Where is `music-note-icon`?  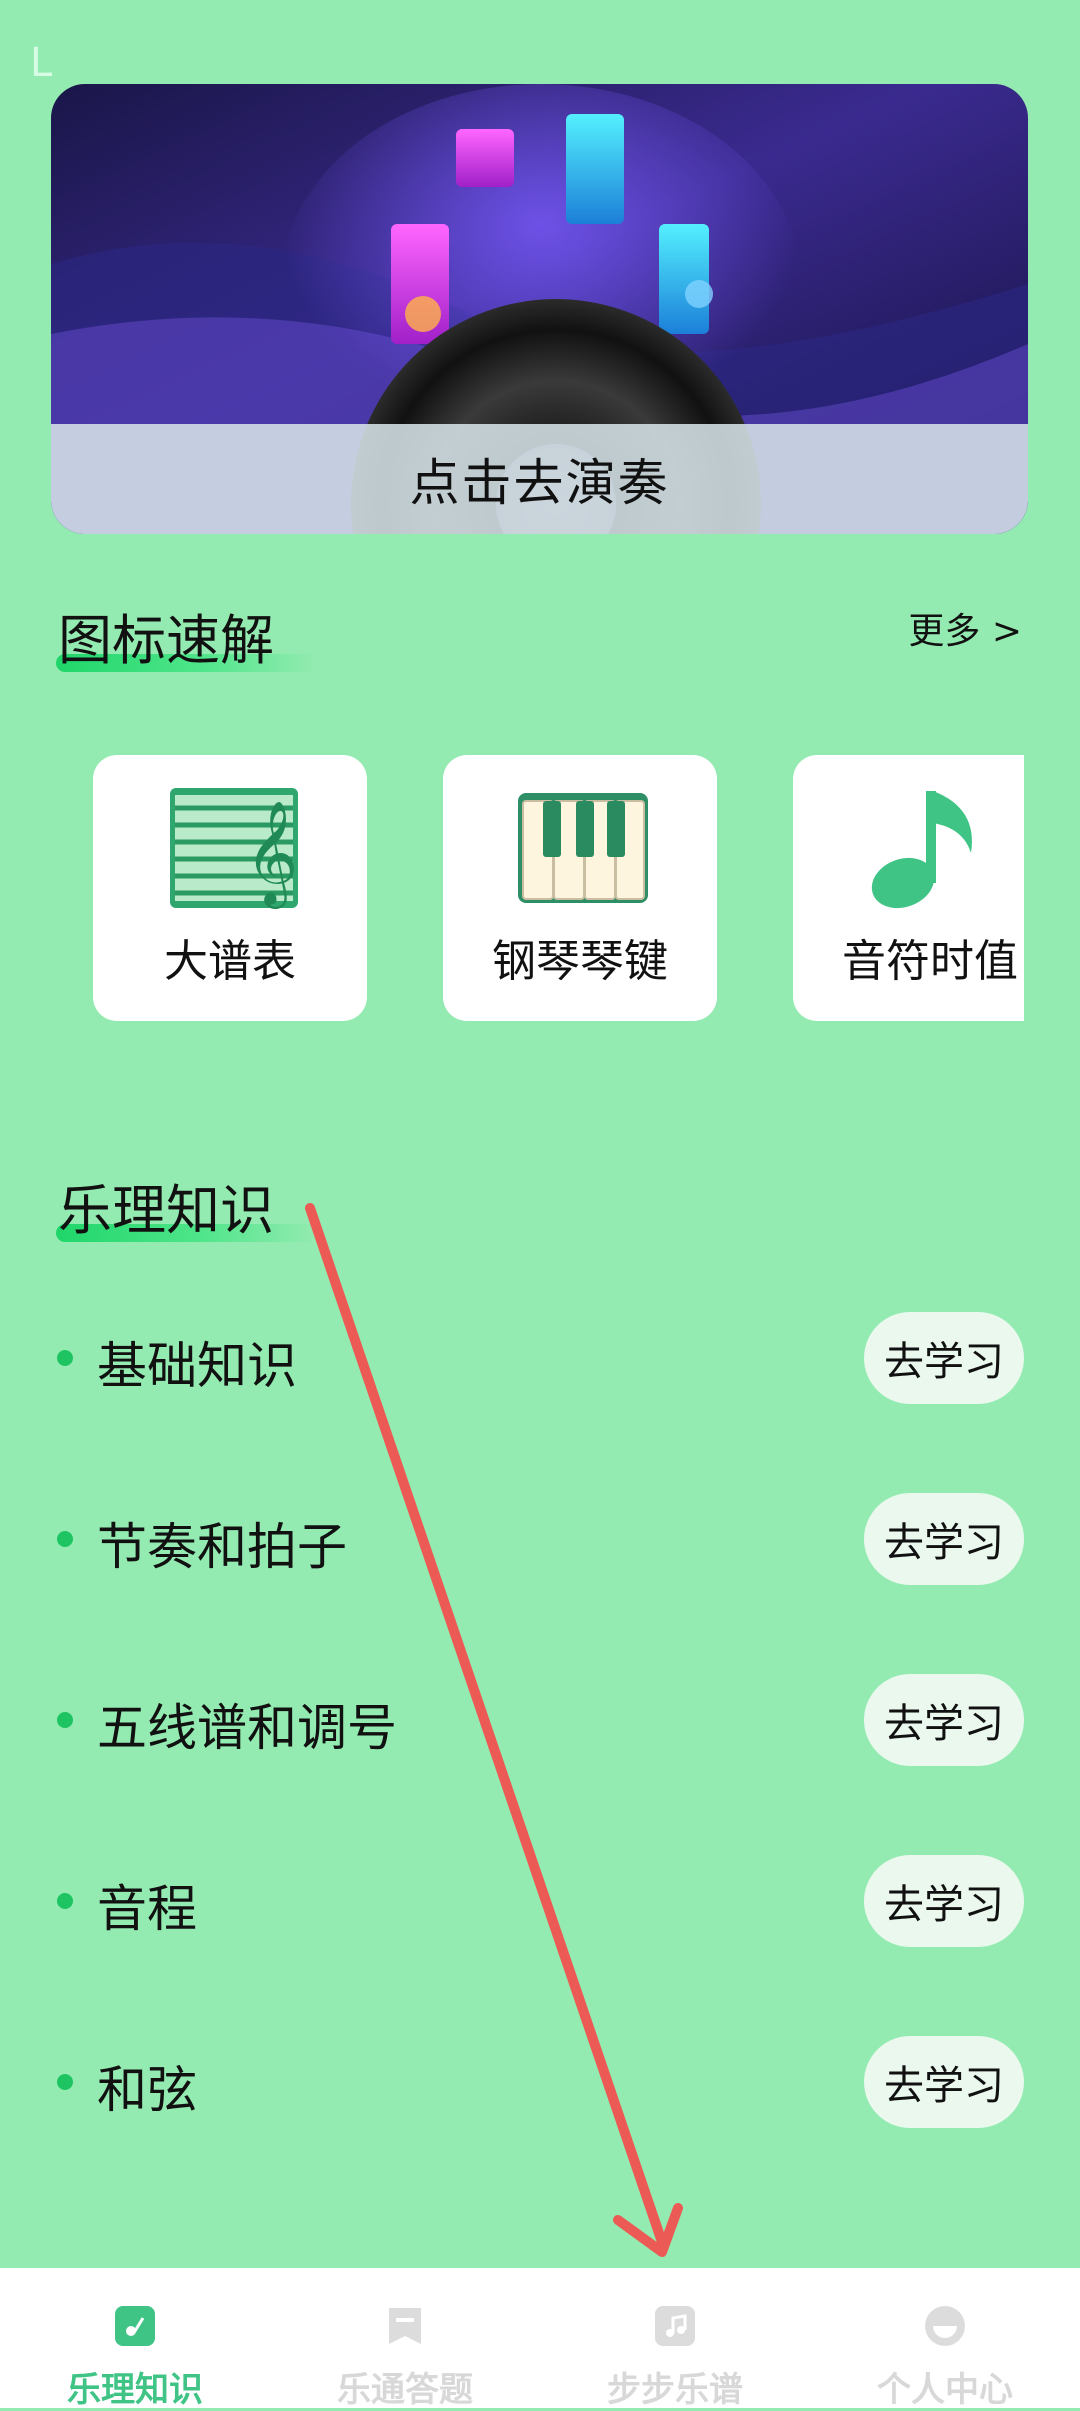
music-note-icon is located at coordinates (921, 850).